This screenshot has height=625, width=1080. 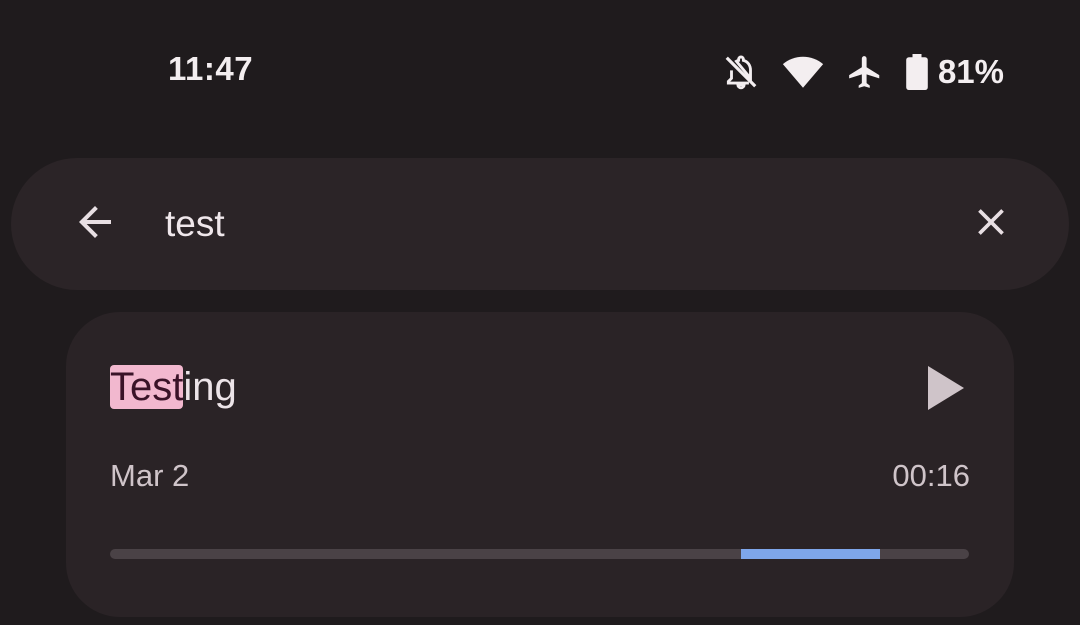 I want to click on search-input, so click(x=545, y=224).